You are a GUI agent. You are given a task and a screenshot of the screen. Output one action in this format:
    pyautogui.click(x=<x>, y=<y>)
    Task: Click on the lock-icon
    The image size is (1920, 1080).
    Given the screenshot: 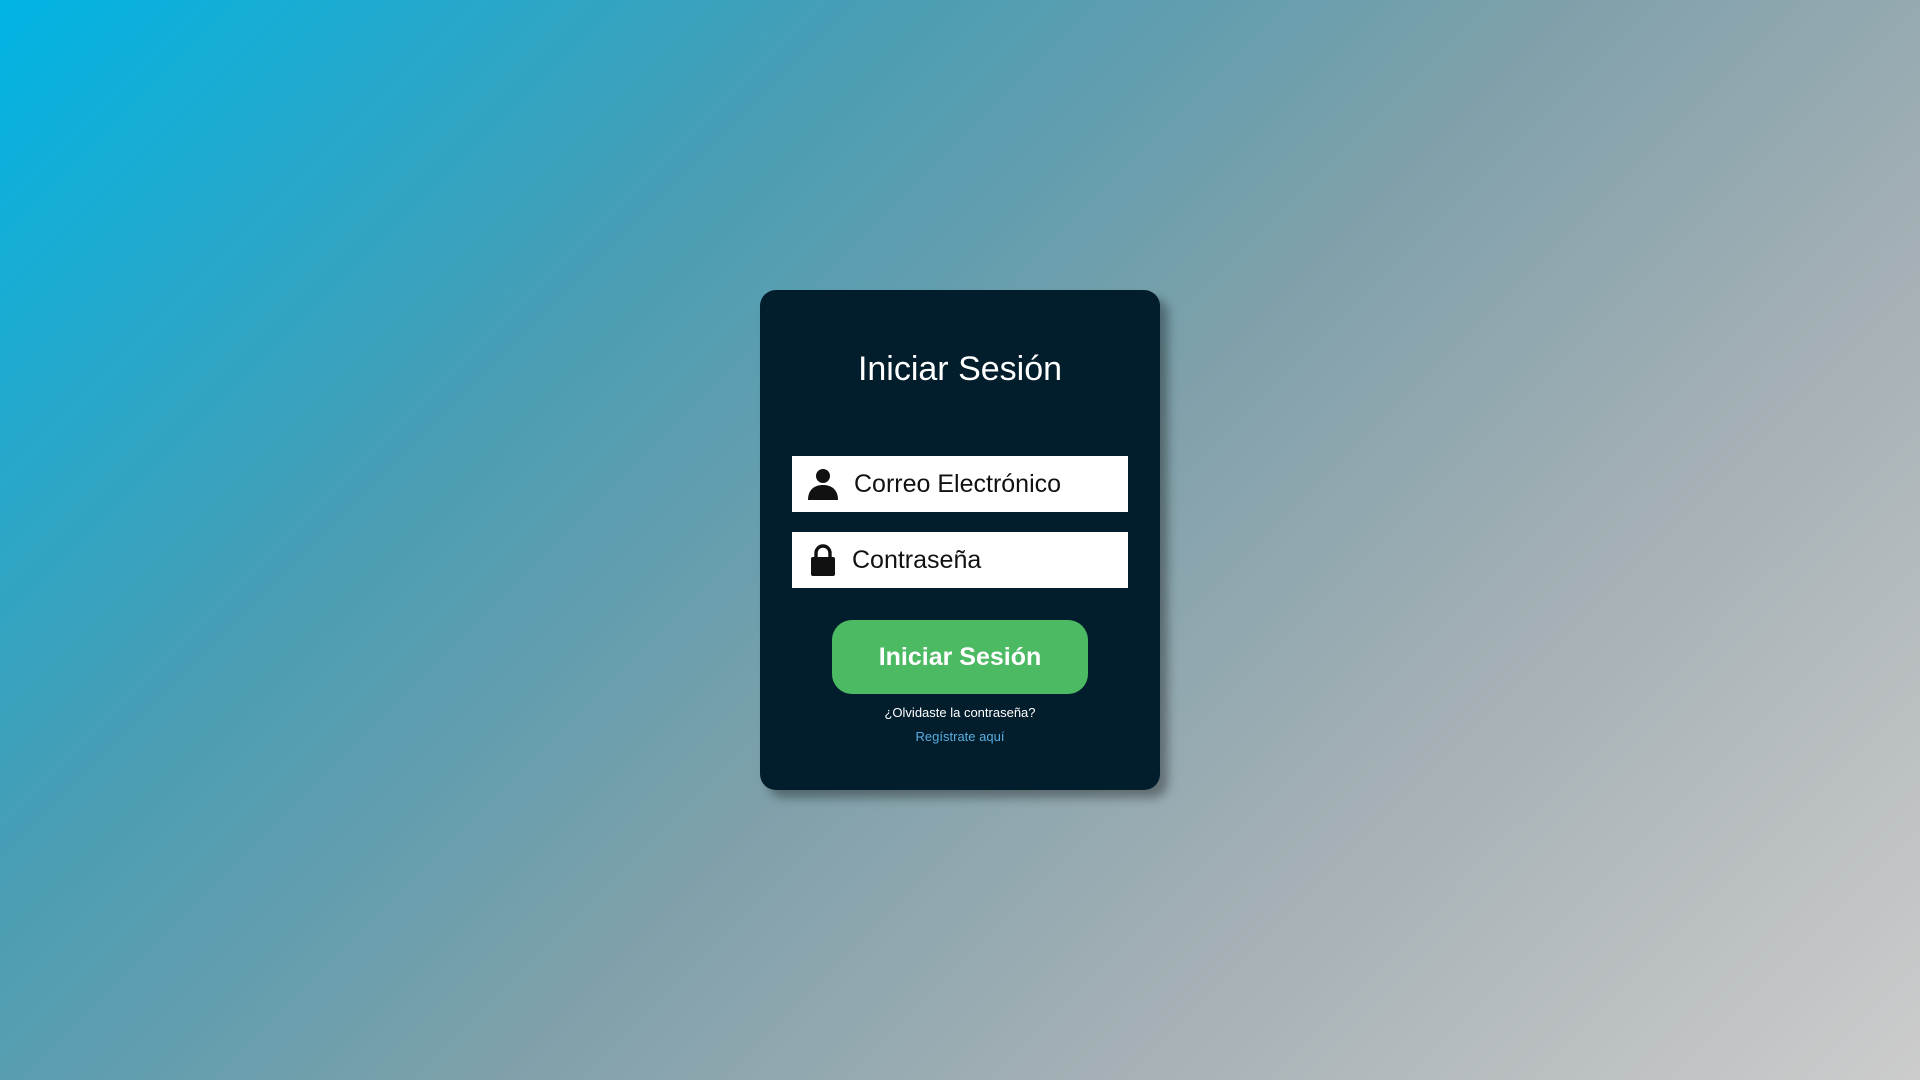 What is the action you would take?
    pyautogui.click(x=823, y=560)
    